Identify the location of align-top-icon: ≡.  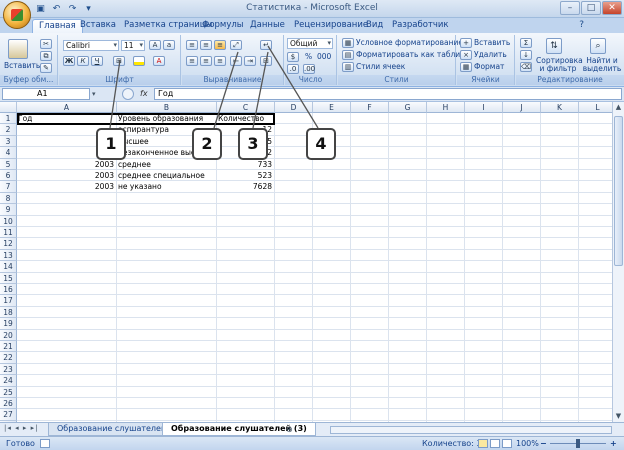
(192, 45).